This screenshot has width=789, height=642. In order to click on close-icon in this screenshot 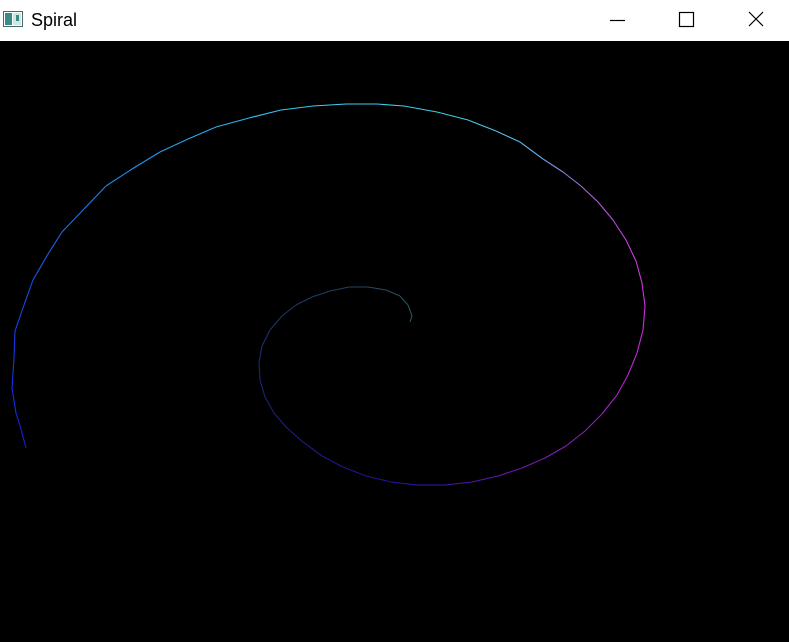, I will do `click(756, 19)`.